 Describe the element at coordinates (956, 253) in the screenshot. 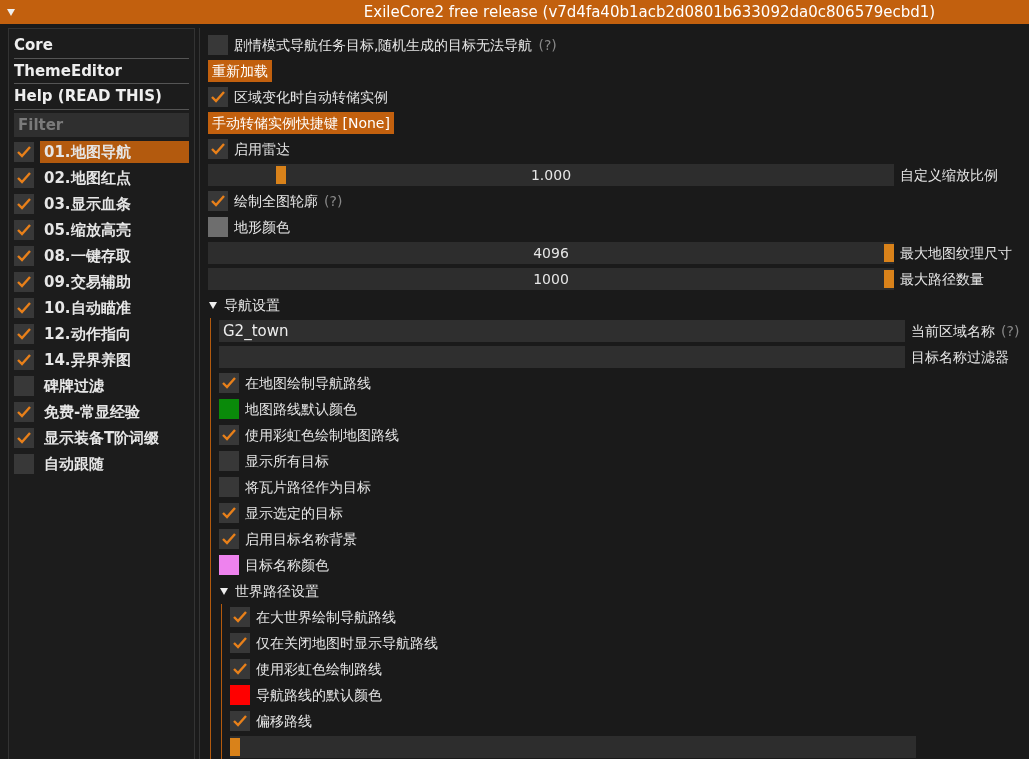

I see `setting-label: 最大地图纹理尺寸` at that location.